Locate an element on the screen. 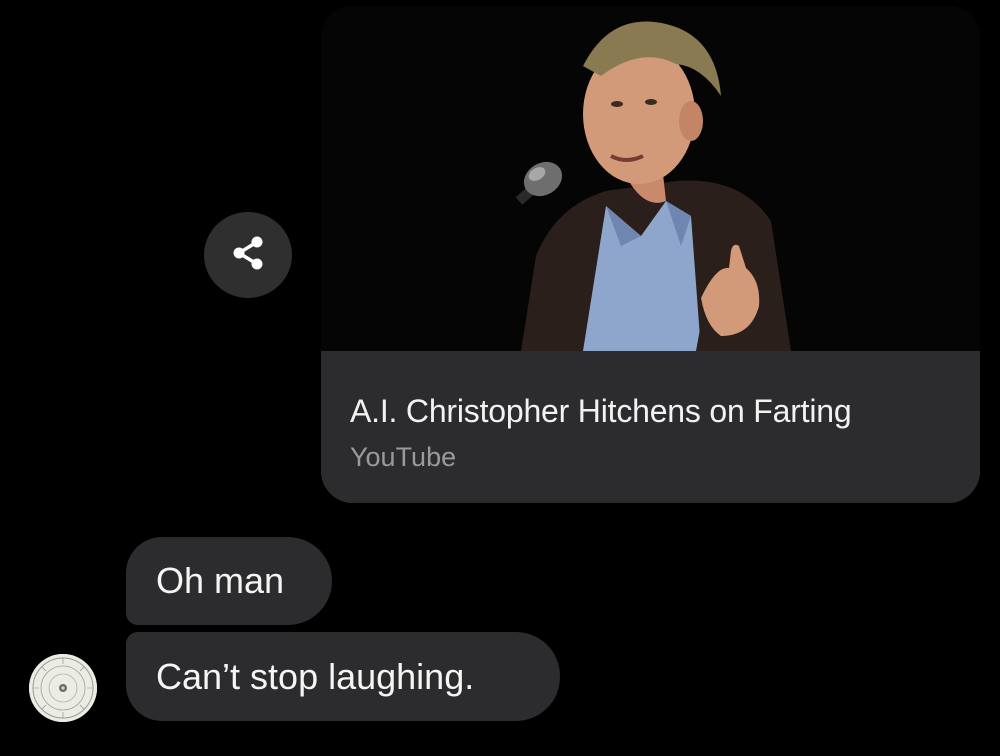 This screenshot has height=756, width=1000. link-title: A.I. Christopher Hitchens on Farting is located at coordinates (601, 411).